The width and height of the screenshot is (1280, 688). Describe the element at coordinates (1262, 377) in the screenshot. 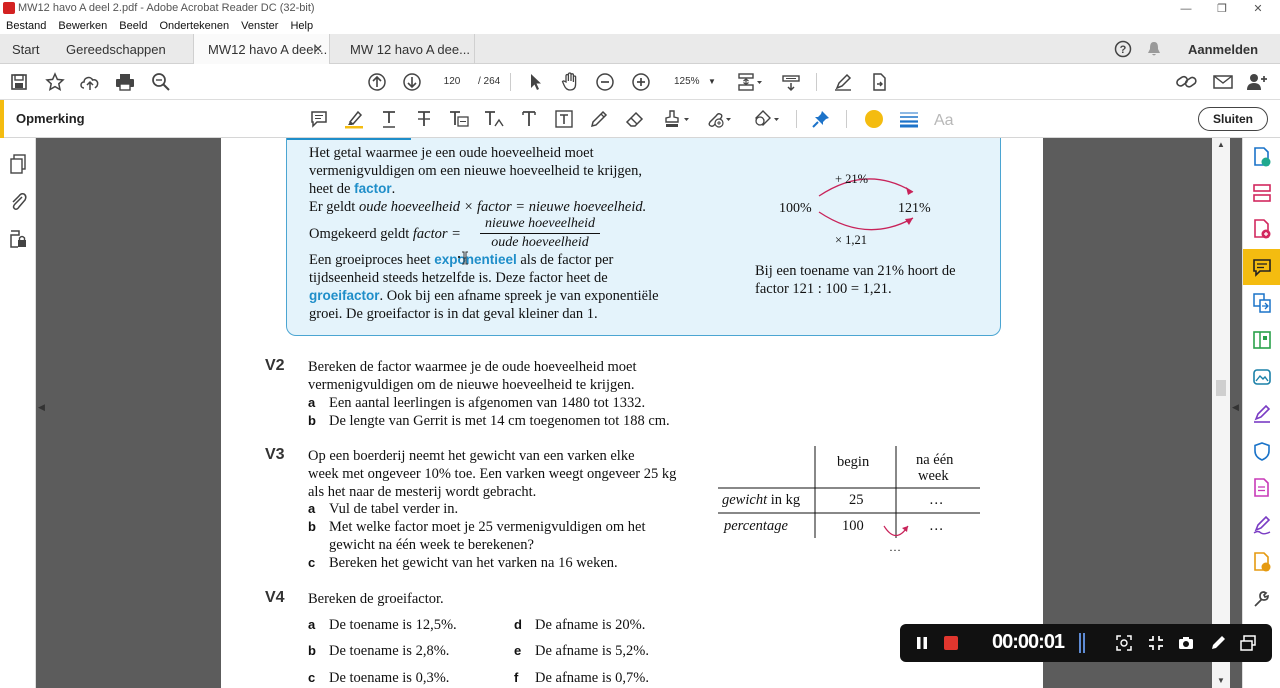

I see `export-tool` at that location.